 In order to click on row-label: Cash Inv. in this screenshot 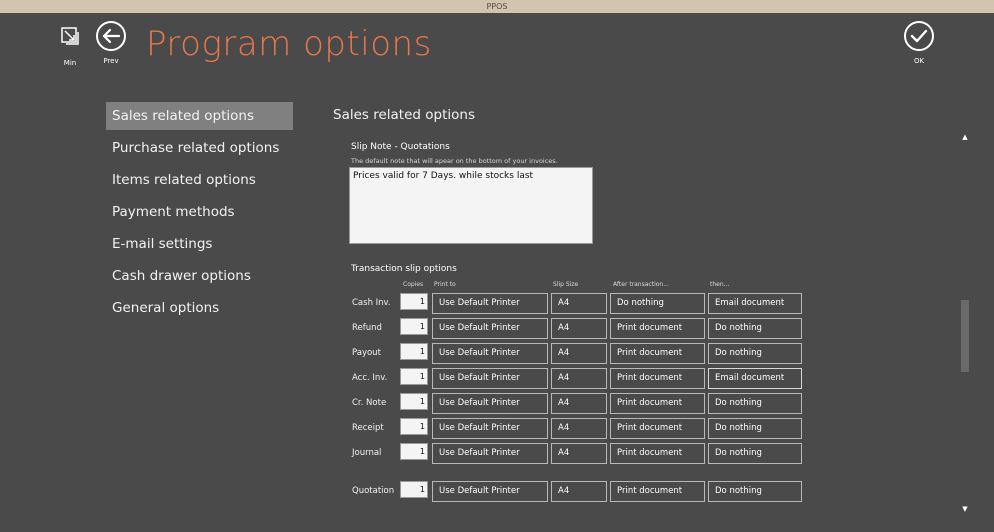, I will do `click(371, 303)`.